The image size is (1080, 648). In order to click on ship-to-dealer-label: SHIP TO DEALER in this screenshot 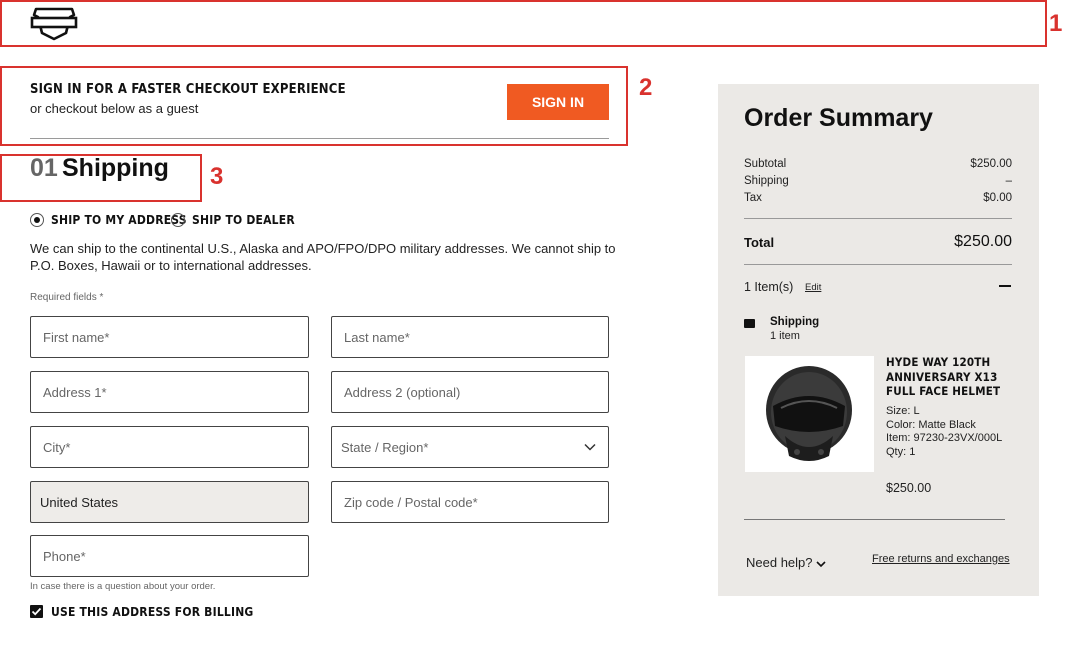, I will do `click(243, 220)`.